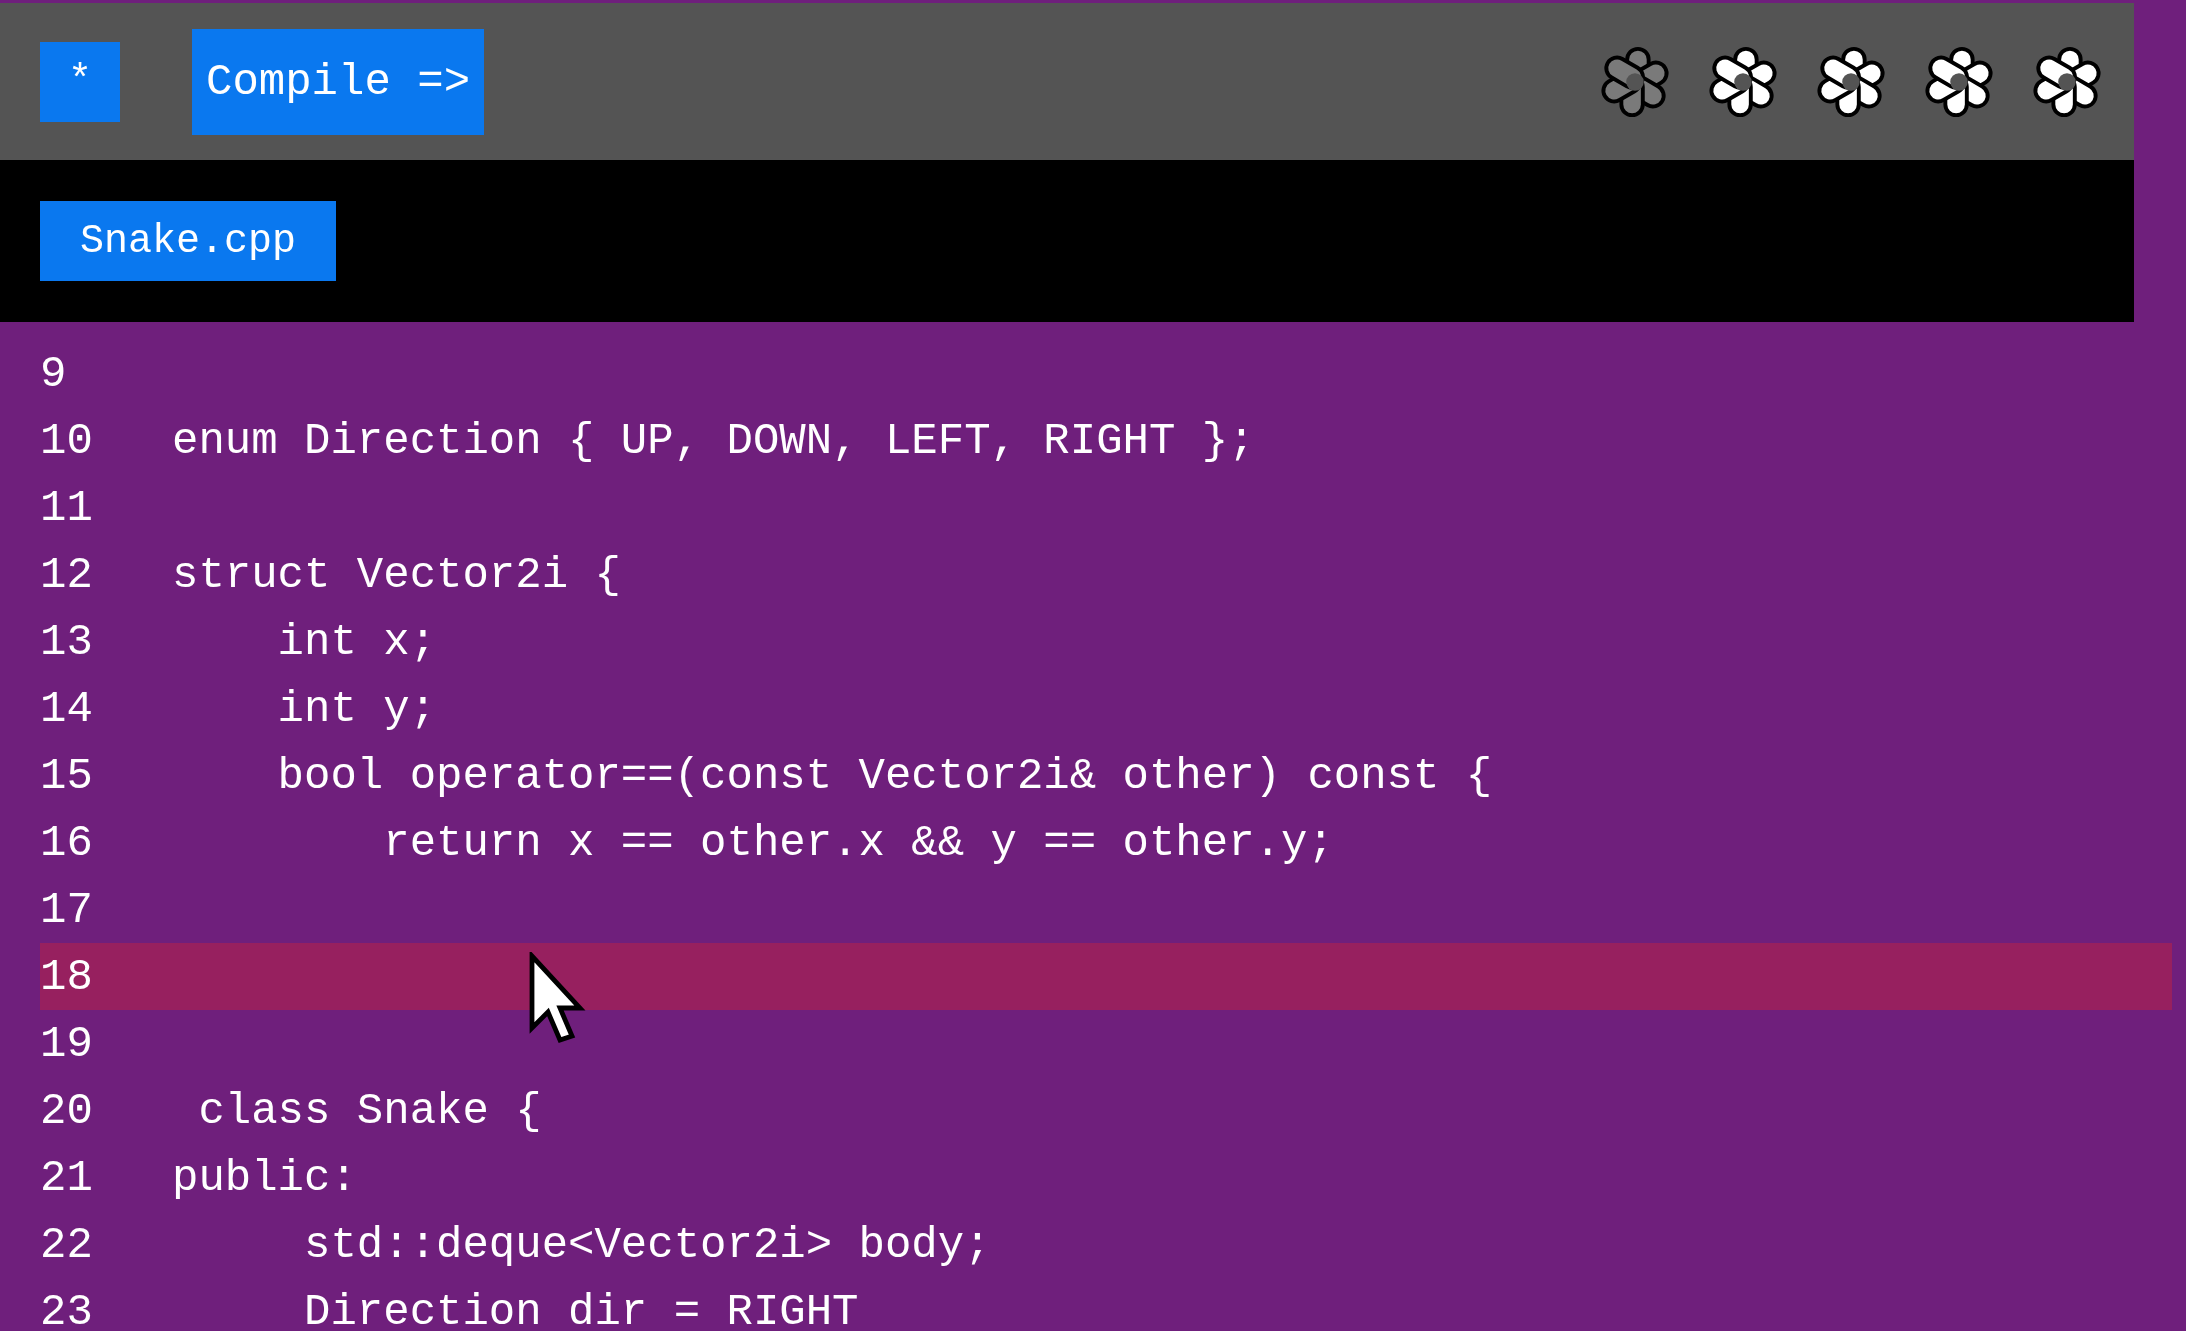  Describe the element at coordinates (80, 81) in the screenshot. I see `menu-button: *` at that location.